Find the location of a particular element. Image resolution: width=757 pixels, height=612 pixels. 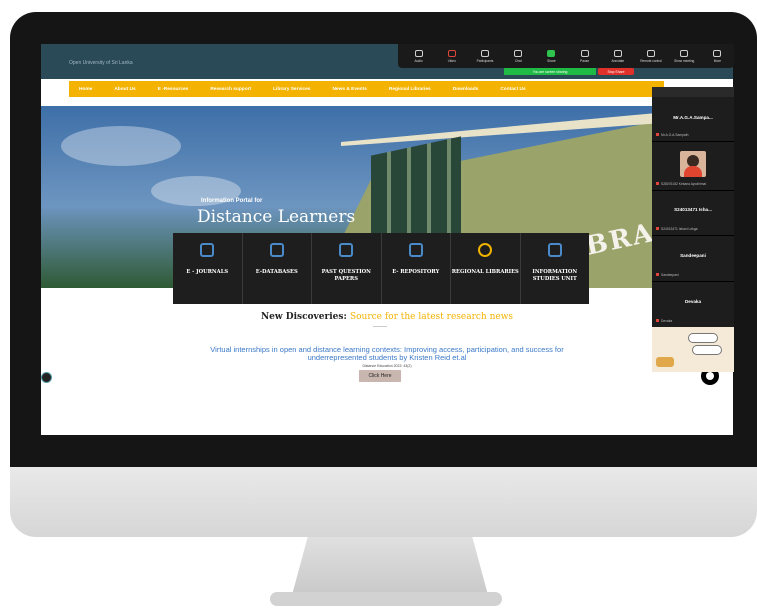

tile-past-papers: PAST QUESTION PAPERS is located at coordinates (347, 268).